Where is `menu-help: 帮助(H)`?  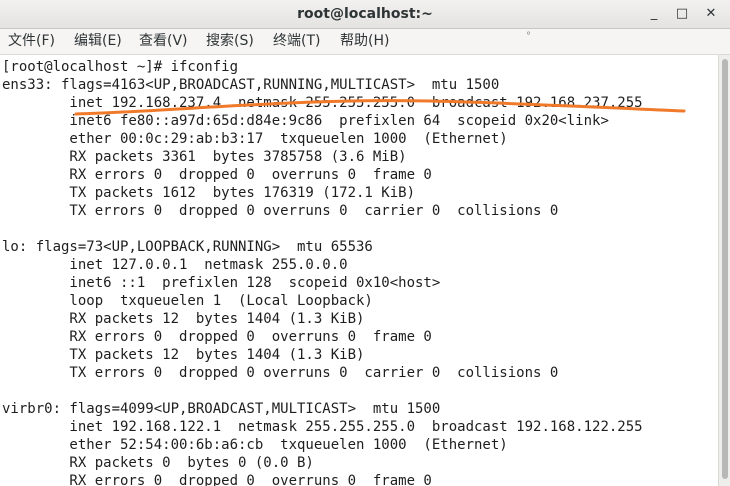
menu-help: 帮助(H) is located at coordinates (364, 41).